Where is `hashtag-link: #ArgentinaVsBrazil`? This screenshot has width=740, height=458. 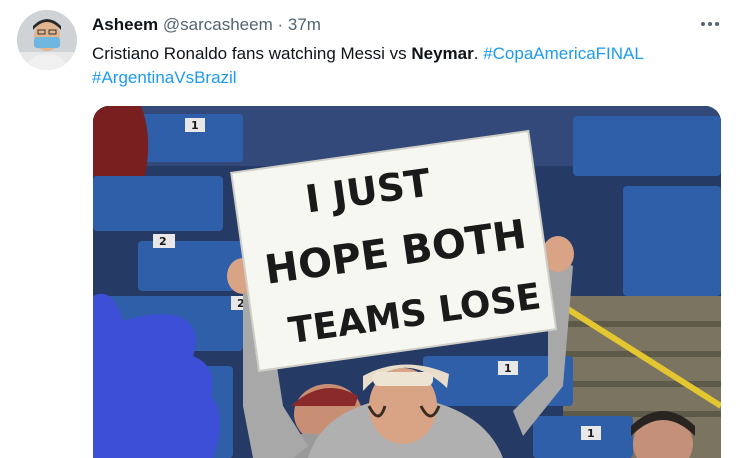
hashtag-link: #ArgentinaVsBrazil is located at coordinates (164, 77).